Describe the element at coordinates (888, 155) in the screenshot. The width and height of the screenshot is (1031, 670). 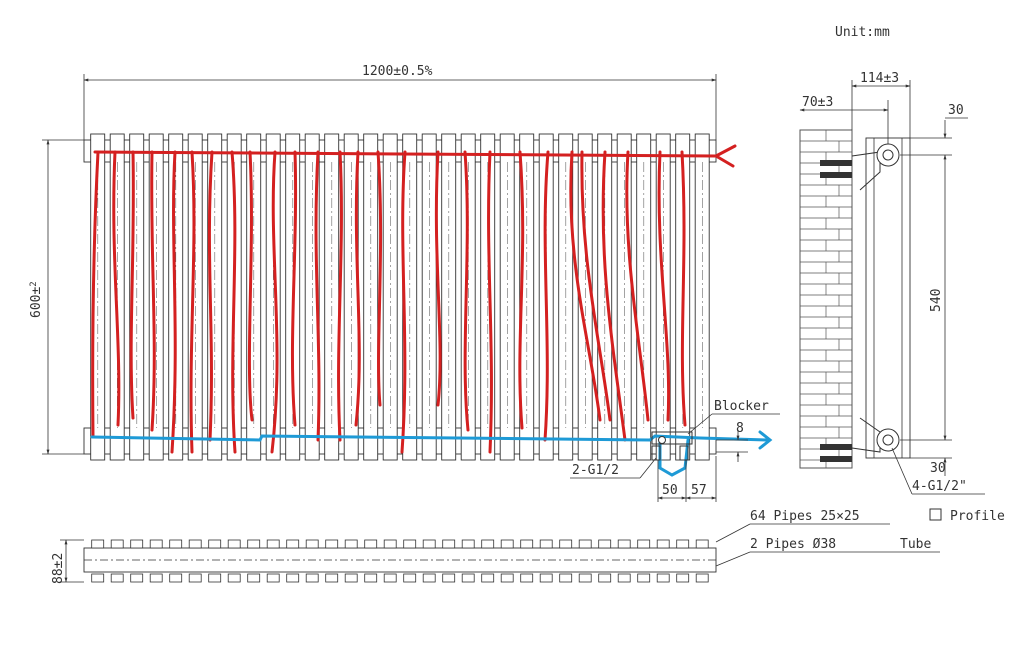
I see `top-connection-inner` at that location.